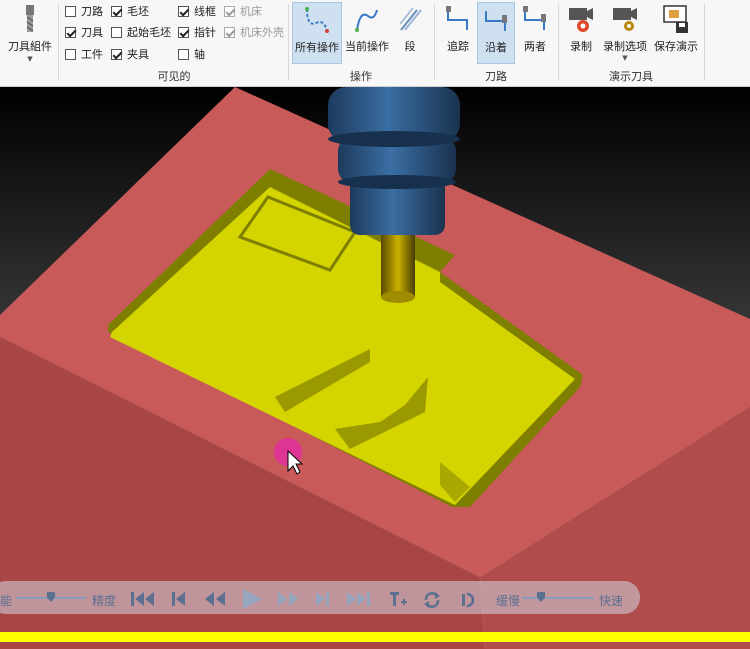  What do you see at coordinates (496, 33) in the screenshot?
I see `follow-button: 沿着` at bounding box center [496, 33].